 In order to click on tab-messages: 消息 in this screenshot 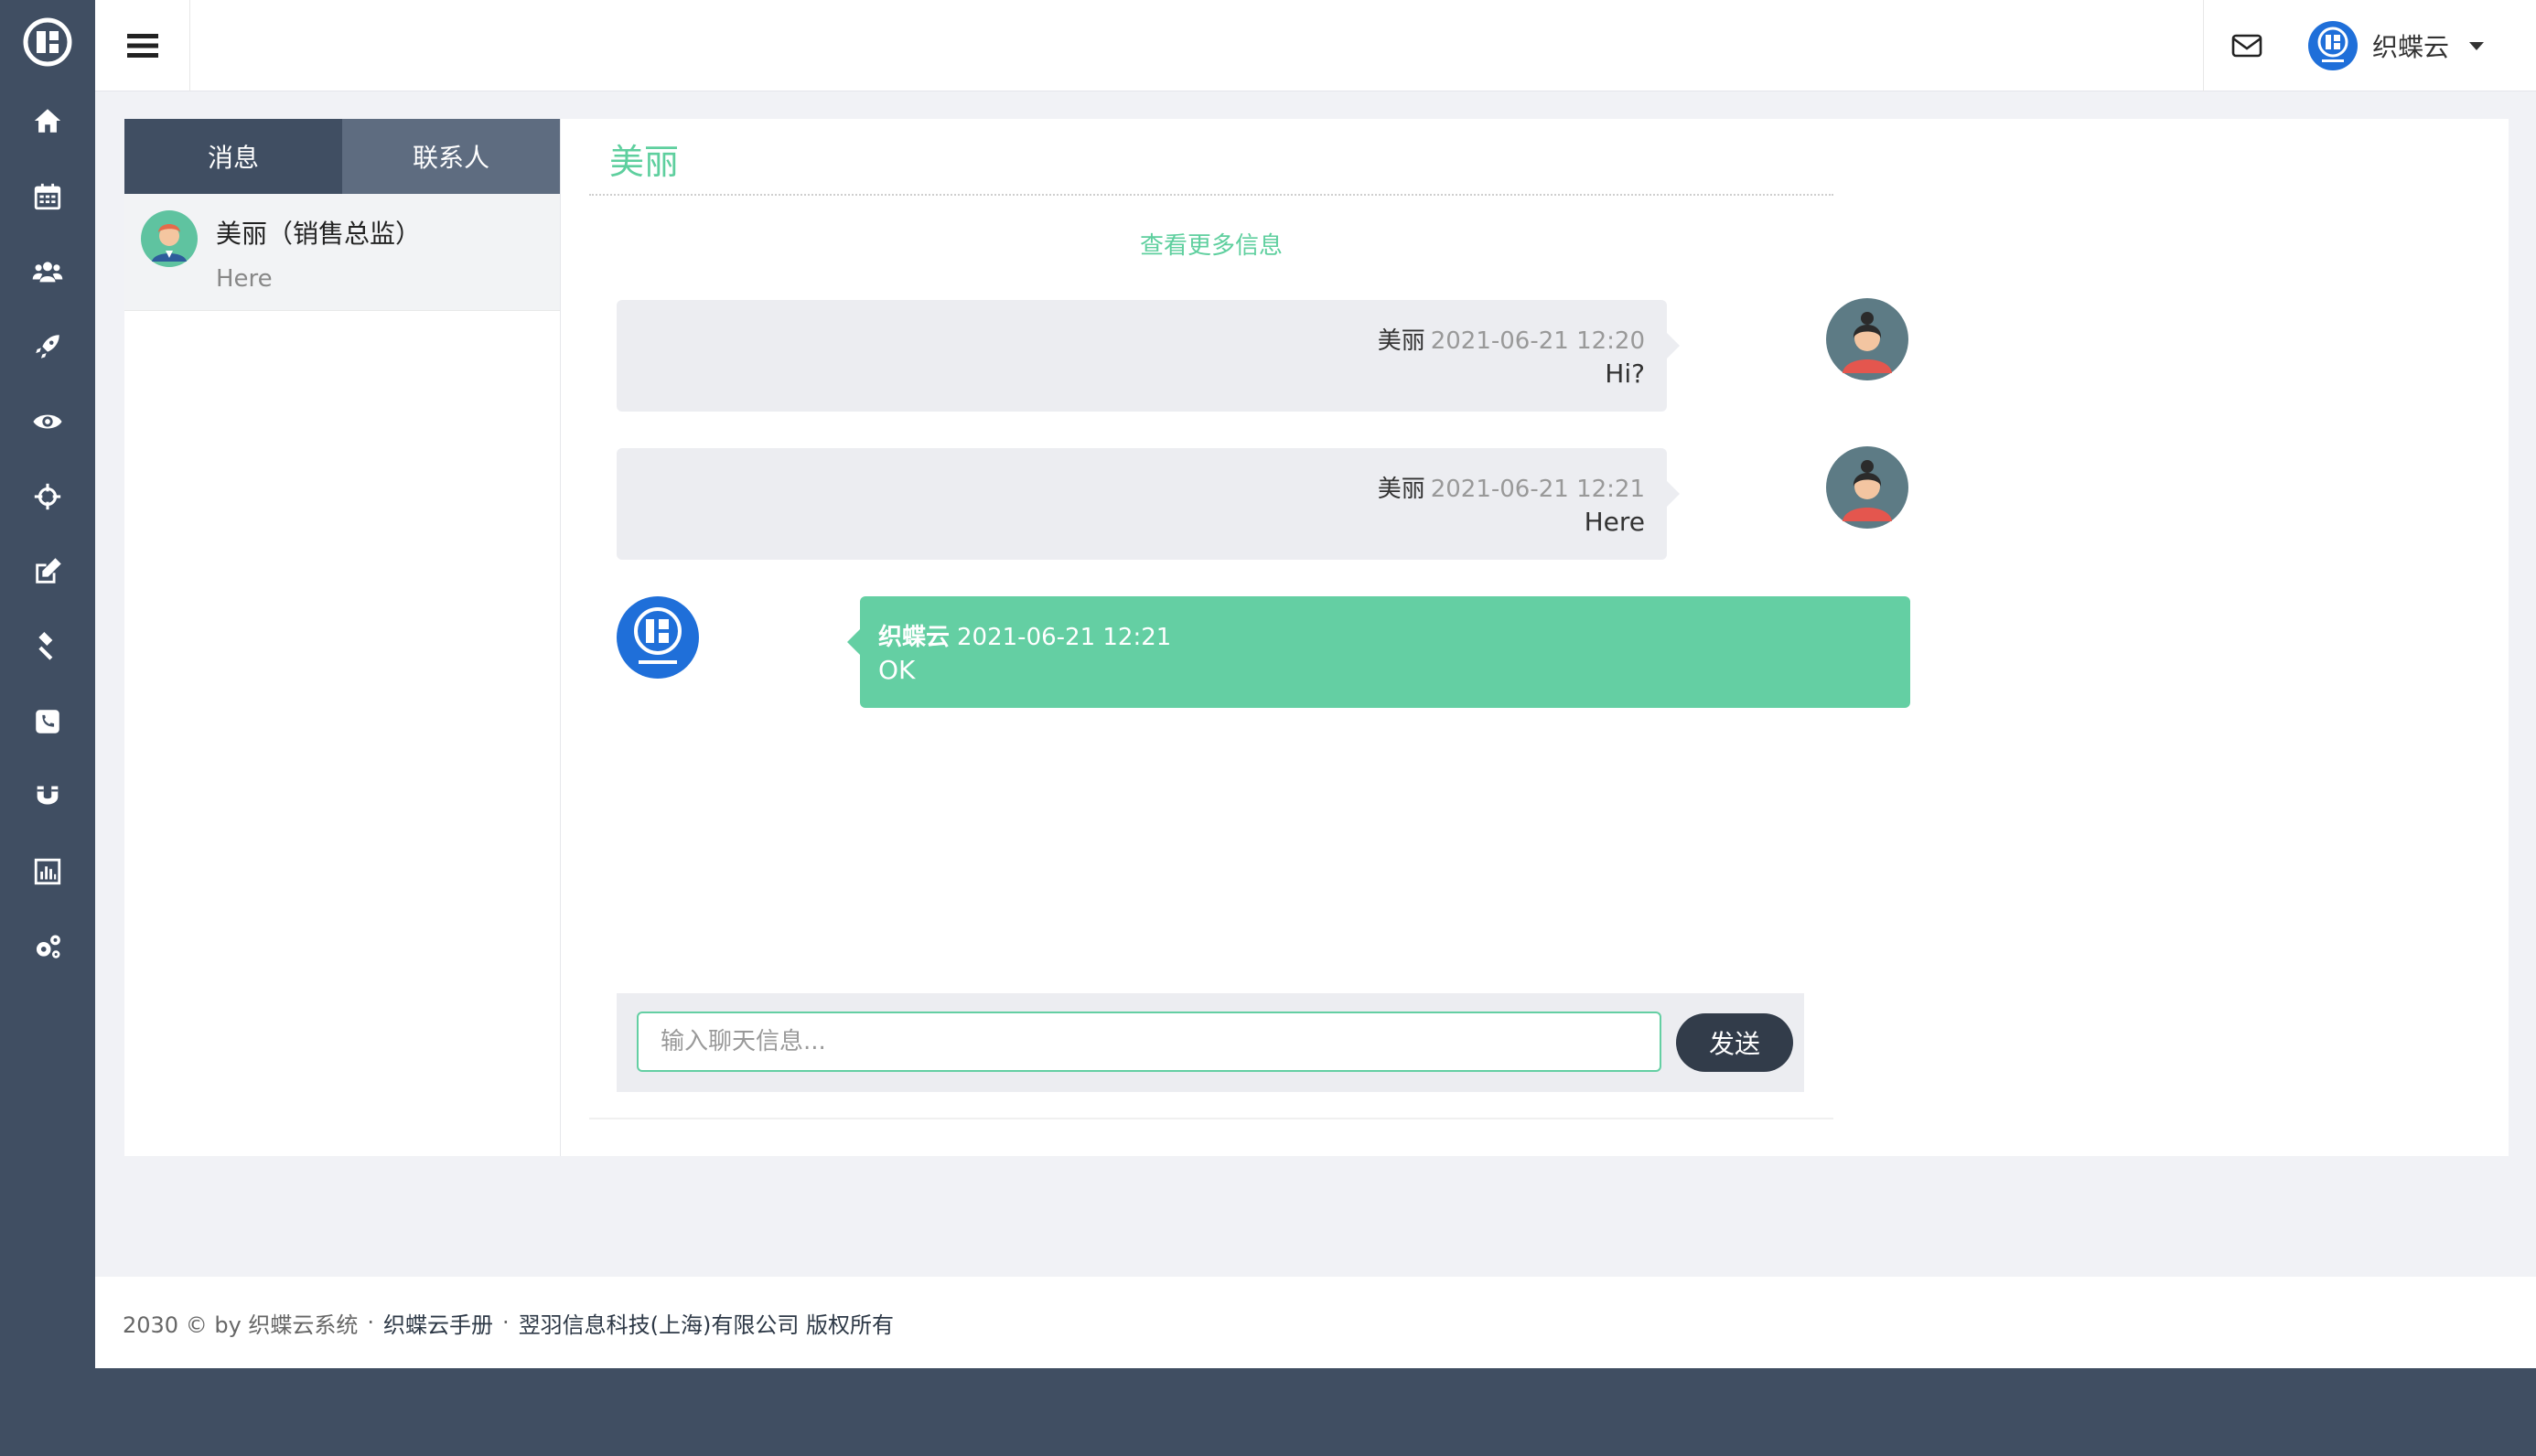, I will do `click(233, 156)`.